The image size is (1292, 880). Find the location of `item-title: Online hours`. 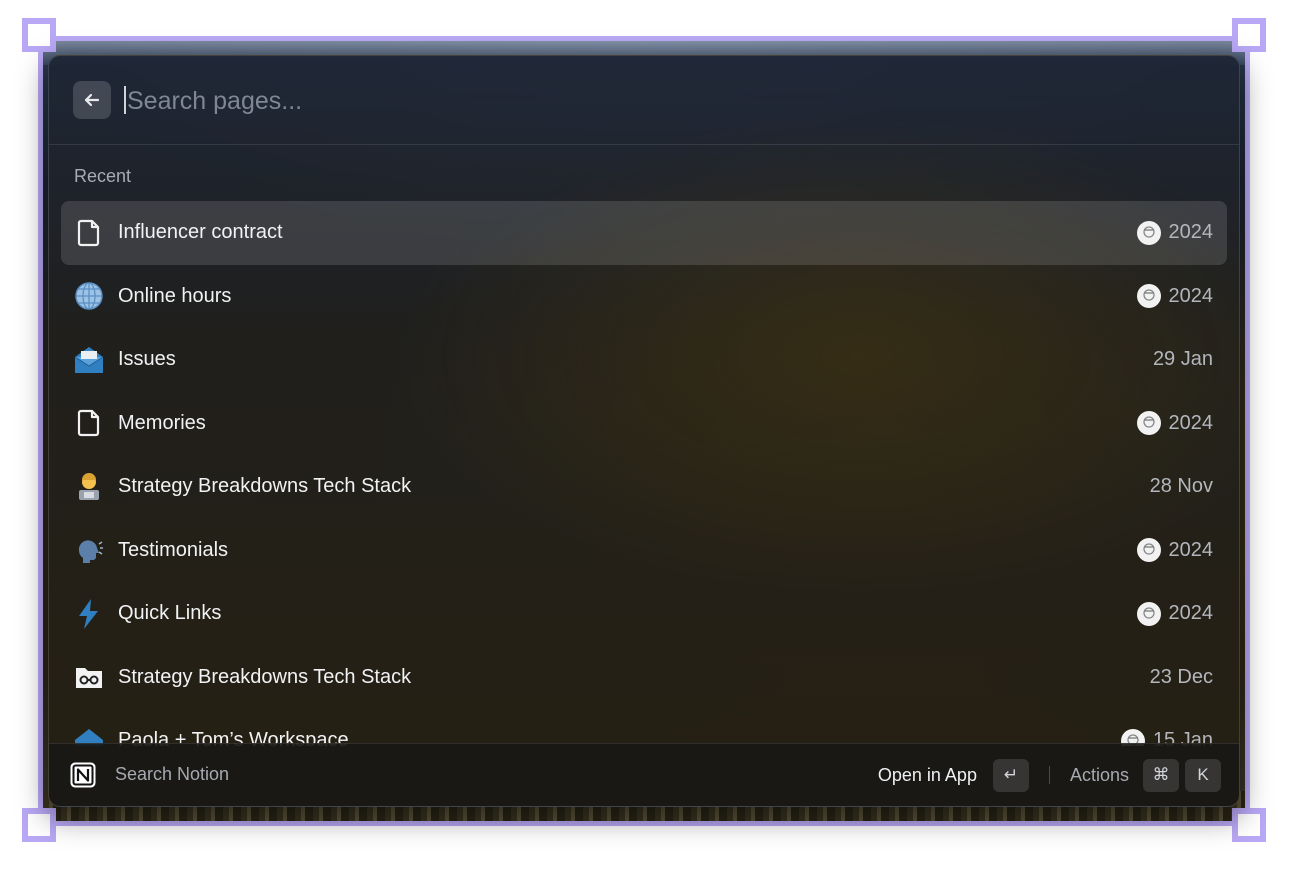

item-title: Online hours is located at coordinates (175, 295).